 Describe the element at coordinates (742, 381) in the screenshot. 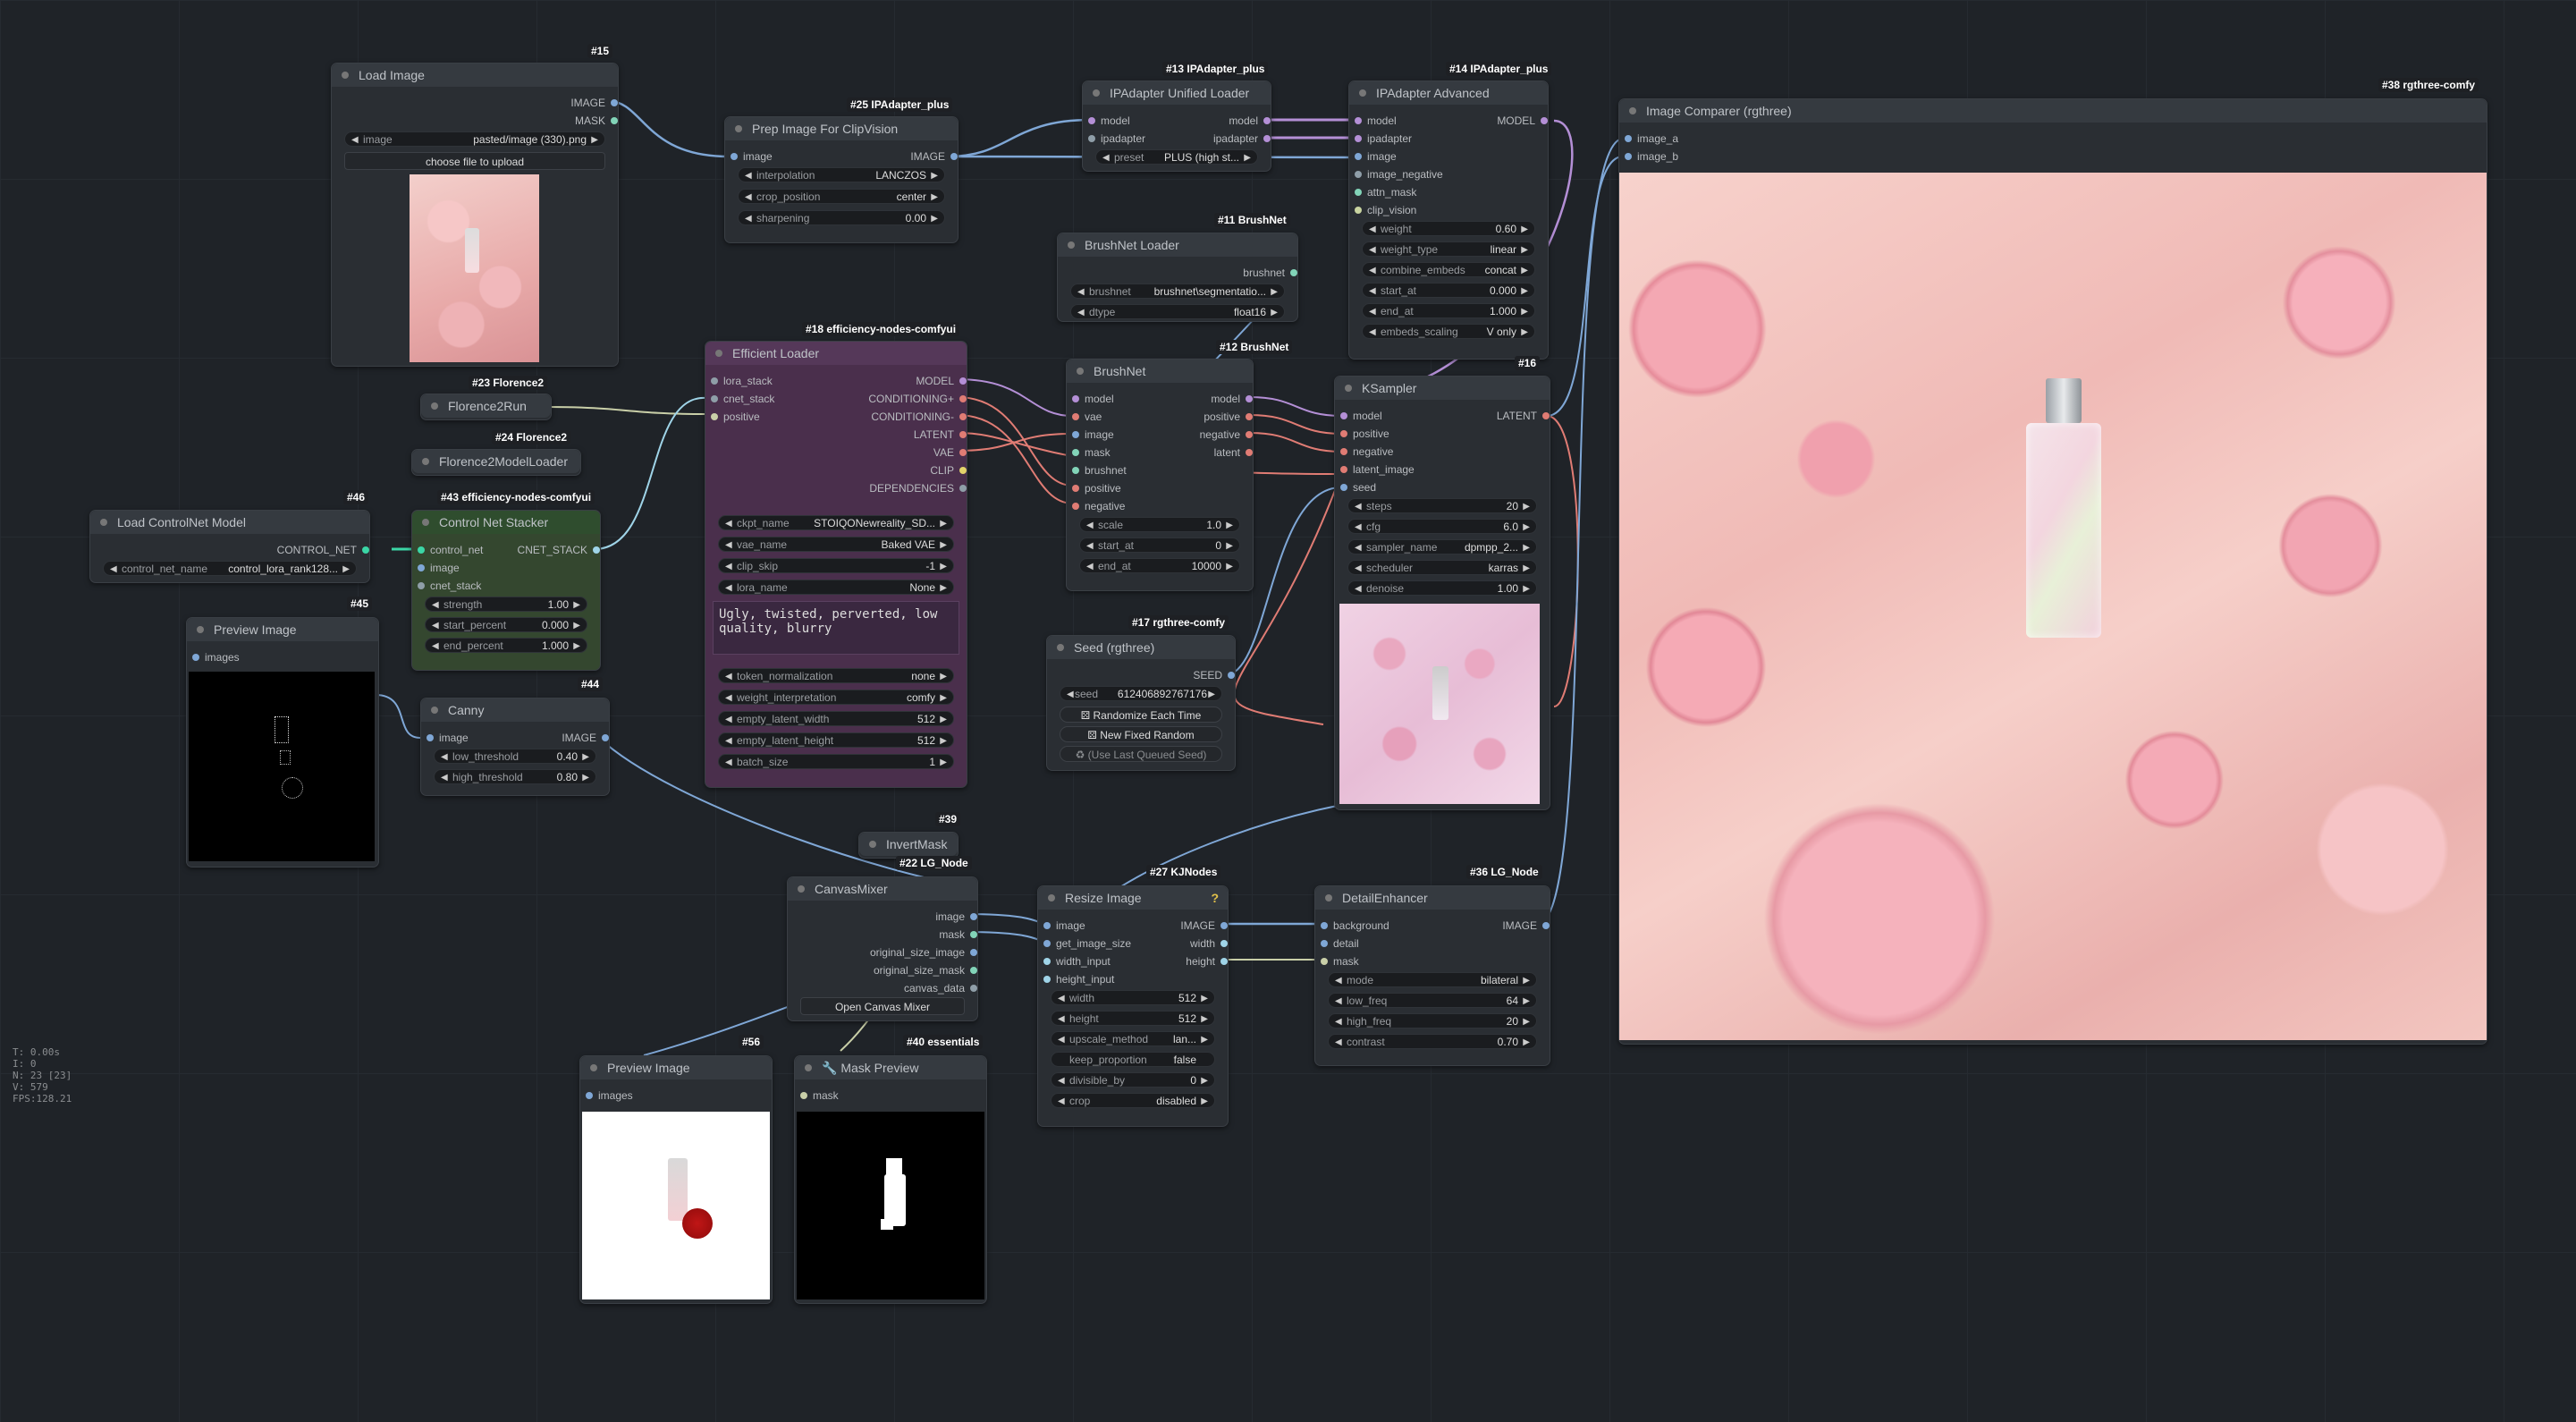

I see `input-lora-stack: lora_stack` at that location.